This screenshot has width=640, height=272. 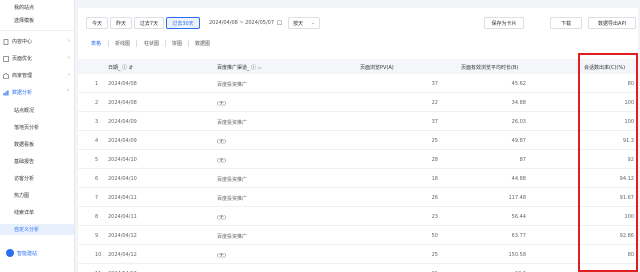 What do you see at coordinates (149, 23) in the screenshot?
I see `range-7days-button: 过去7天` at bounding box center [149, 23].